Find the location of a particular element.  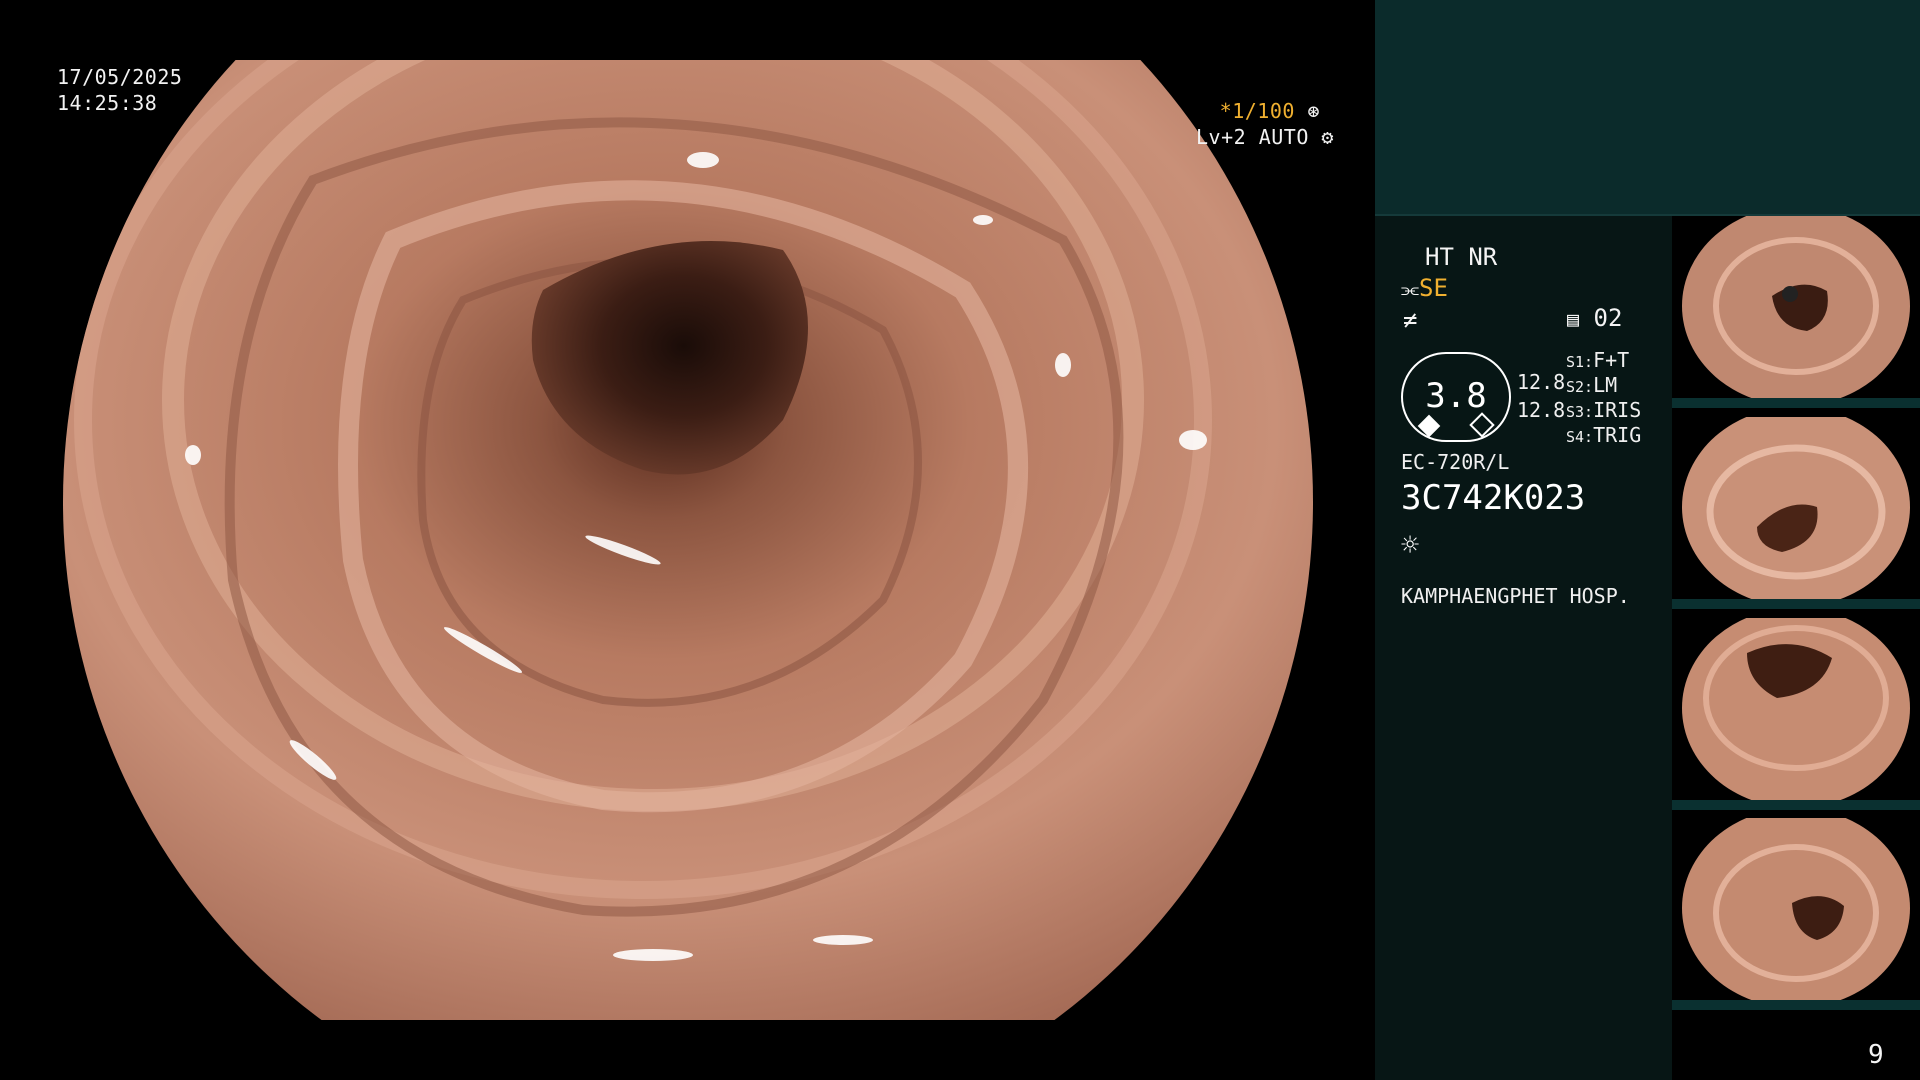

hospital-name: KAMPHAENGPHET HOSP. is located at coordinates (1515, 596).